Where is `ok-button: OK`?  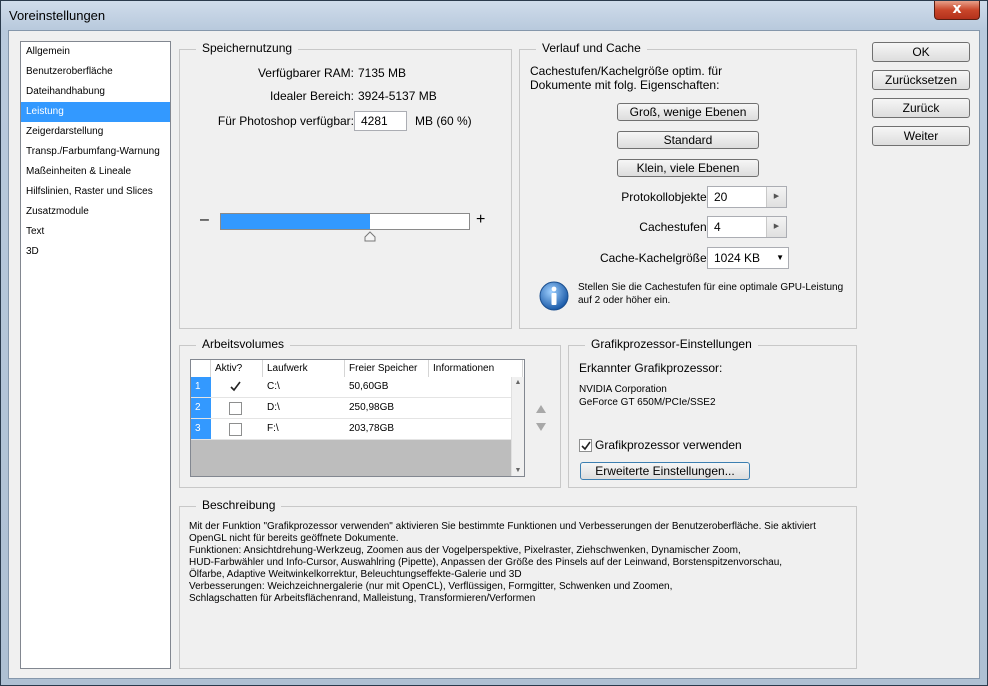 ok-button: OK is located at coordinates (921, 52).